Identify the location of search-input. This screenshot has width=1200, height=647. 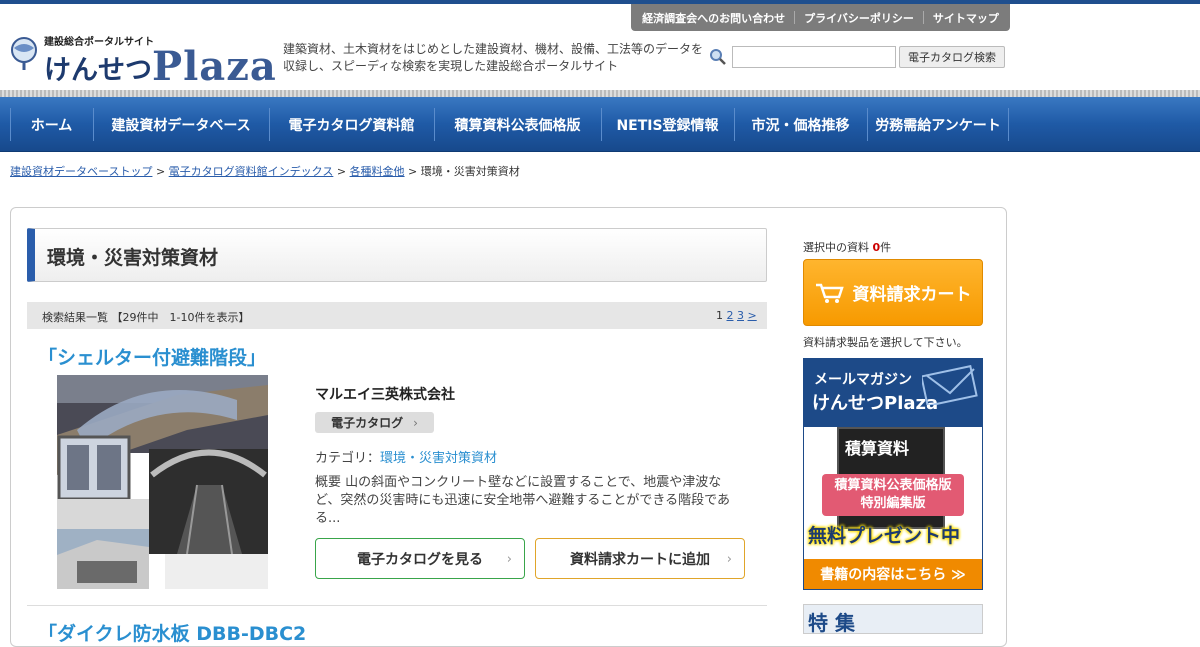
(814, 57).